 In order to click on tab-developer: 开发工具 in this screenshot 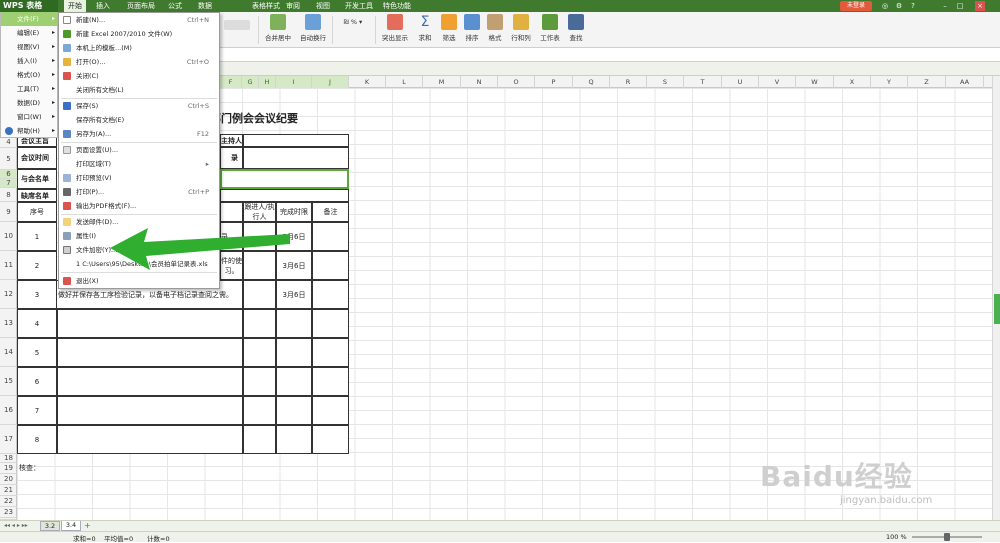, I will do `click(359, 6)`.